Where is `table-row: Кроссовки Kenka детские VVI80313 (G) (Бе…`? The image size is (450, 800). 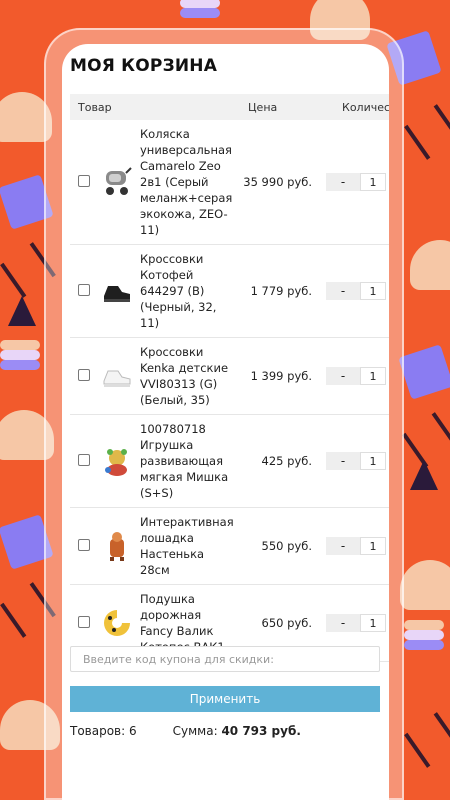 table-row: Кроссовки Kenka детские VVI80313 (G) (Бе… is located at coordinates (229, 376).